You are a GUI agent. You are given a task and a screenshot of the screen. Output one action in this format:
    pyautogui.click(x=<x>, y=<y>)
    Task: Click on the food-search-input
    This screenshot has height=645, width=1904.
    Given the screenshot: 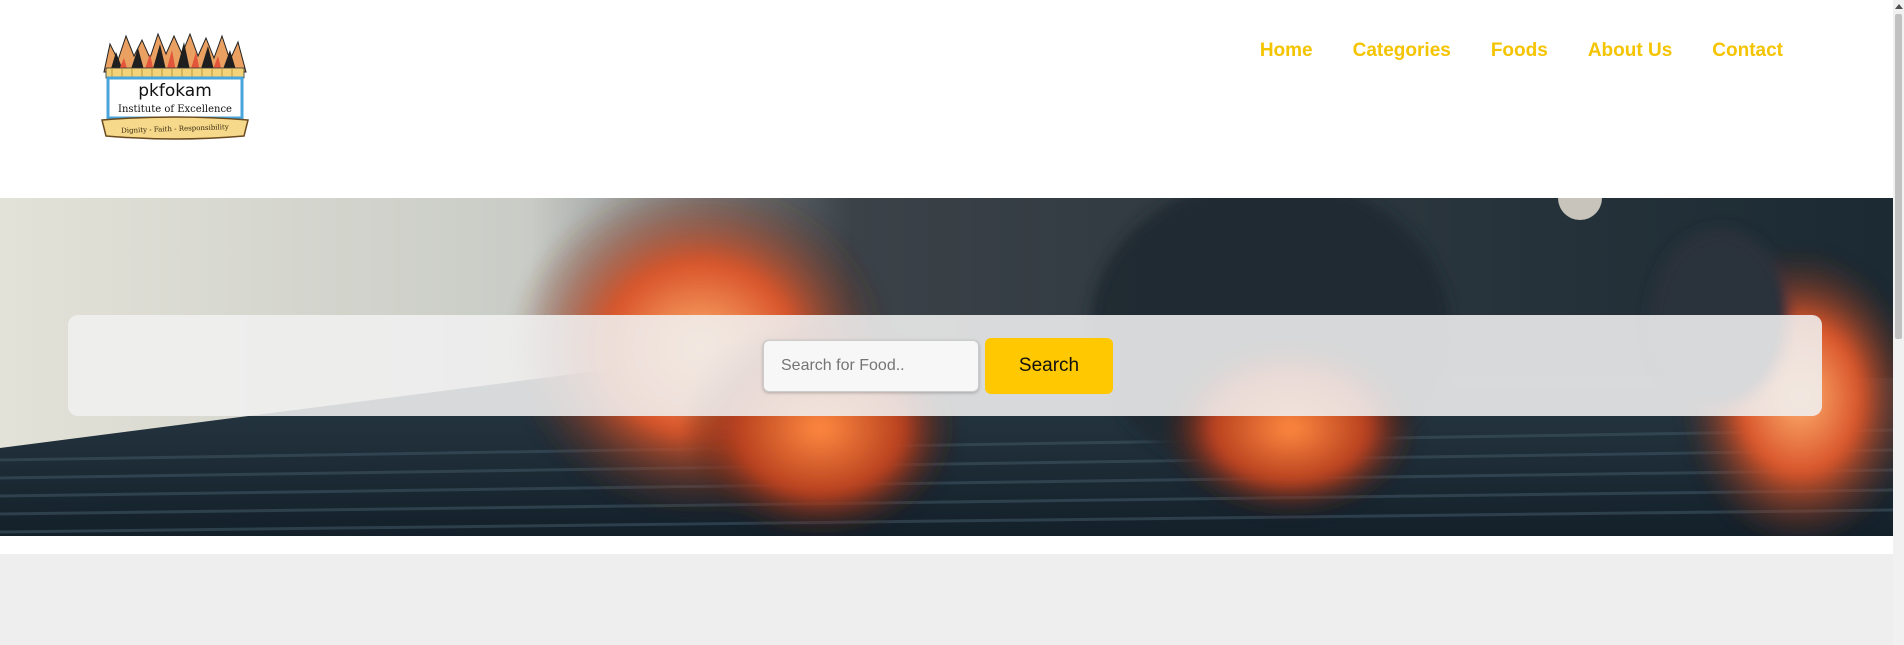 What is the action you would take?
    pyautogui.click(x=871, y=366)
    